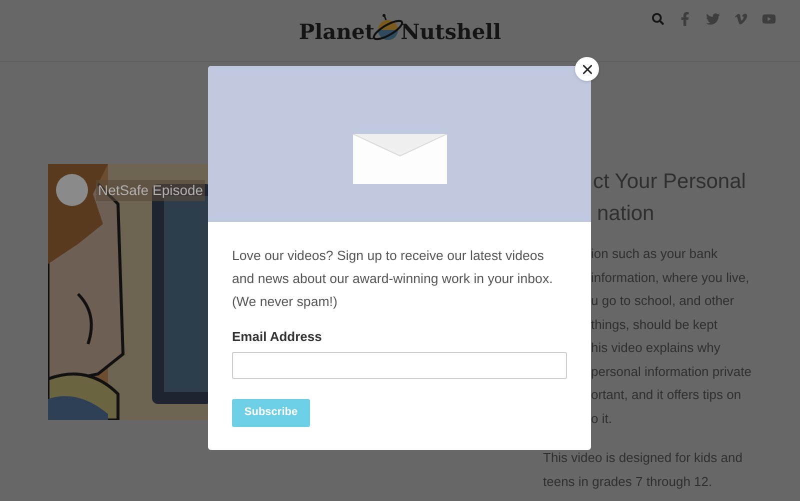  What do you see at coordinates (399, 365) in the screenshot?
I see `email-field` at bounding box center [399, 365].